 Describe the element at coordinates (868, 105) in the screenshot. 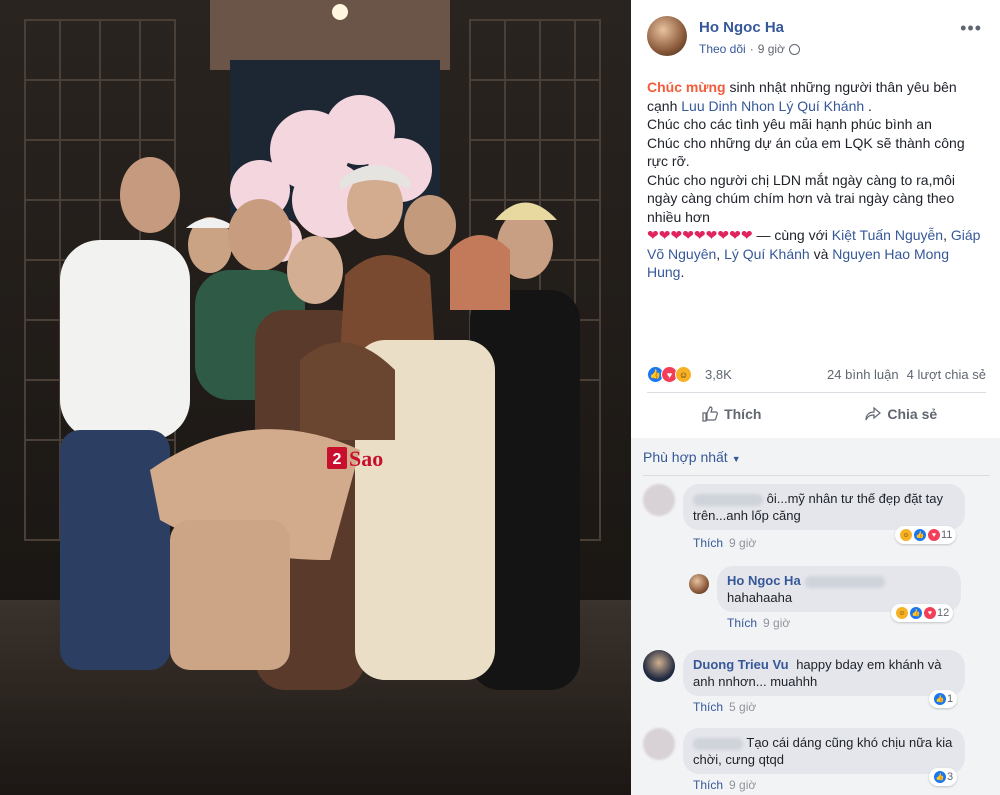

I see `body-line1-end: .` at that location.